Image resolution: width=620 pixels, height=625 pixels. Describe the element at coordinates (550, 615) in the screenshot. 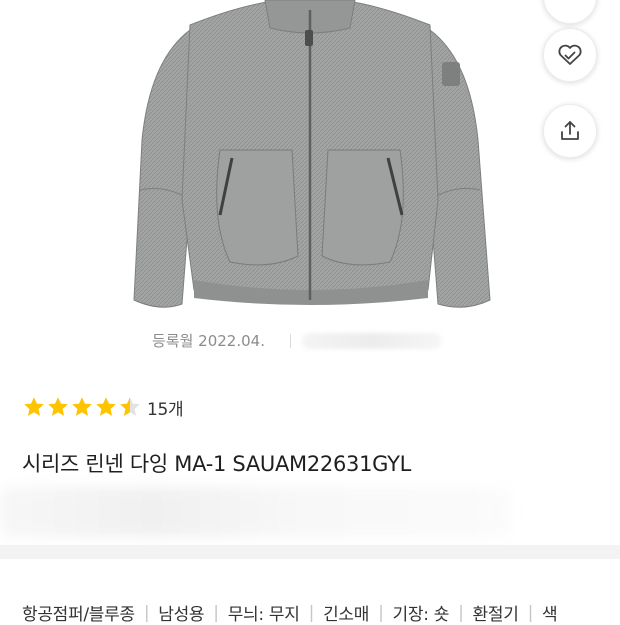

I see `tag-color: 색` at that location.